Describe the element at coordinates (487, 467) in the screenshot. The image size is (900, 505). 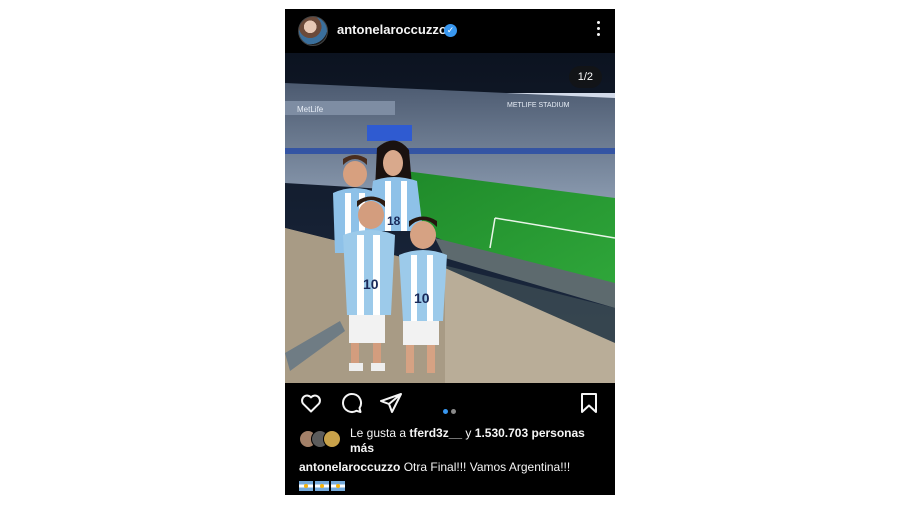
I see `caption-text: Otra Final!!! Vamos Argentina!!!` at that location.